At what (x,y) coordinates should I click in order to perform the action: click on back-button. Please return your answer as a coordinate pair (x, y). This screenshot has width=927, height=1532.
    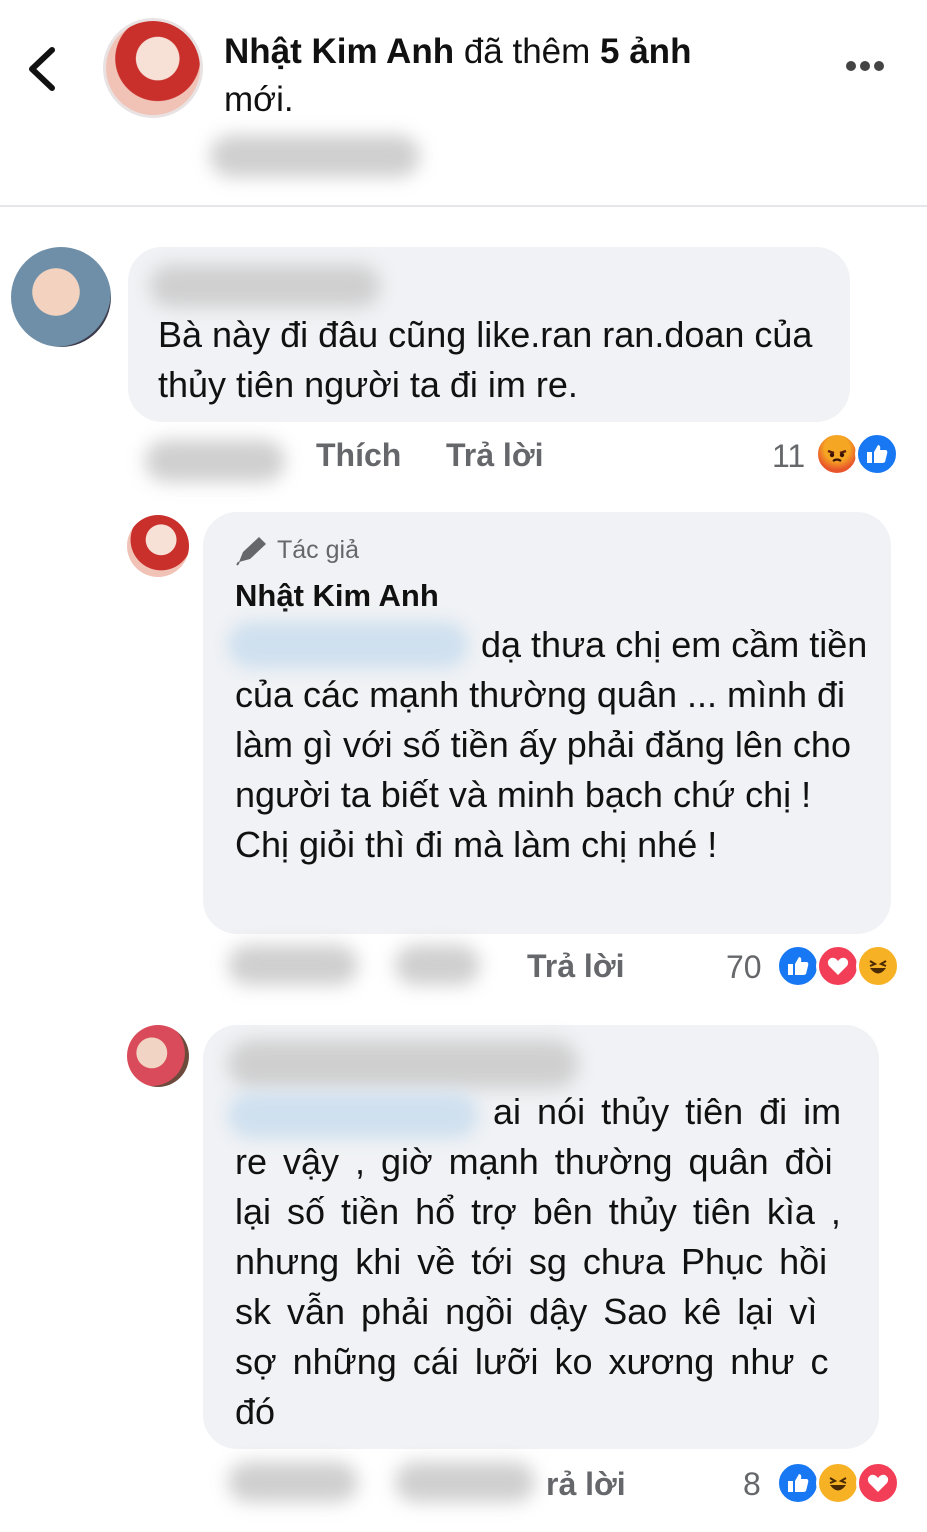
    Looking at the image, I should click on (42, 69).